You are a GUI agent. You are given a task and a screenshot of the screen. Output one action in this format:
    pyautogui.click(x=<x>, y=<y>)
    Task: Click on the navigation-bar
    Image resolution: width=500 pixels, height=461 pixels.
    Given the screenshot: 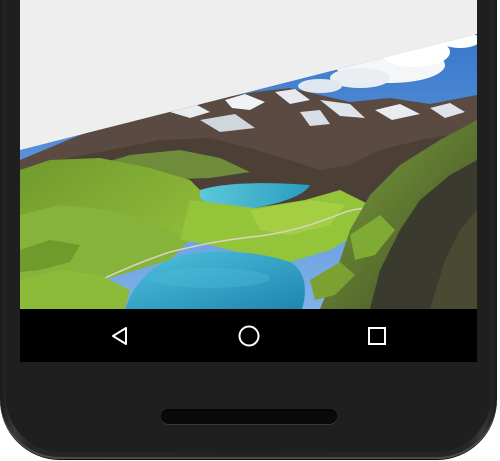 What is the action you would take?
    pyautogui.click(x=248, y=335)
    